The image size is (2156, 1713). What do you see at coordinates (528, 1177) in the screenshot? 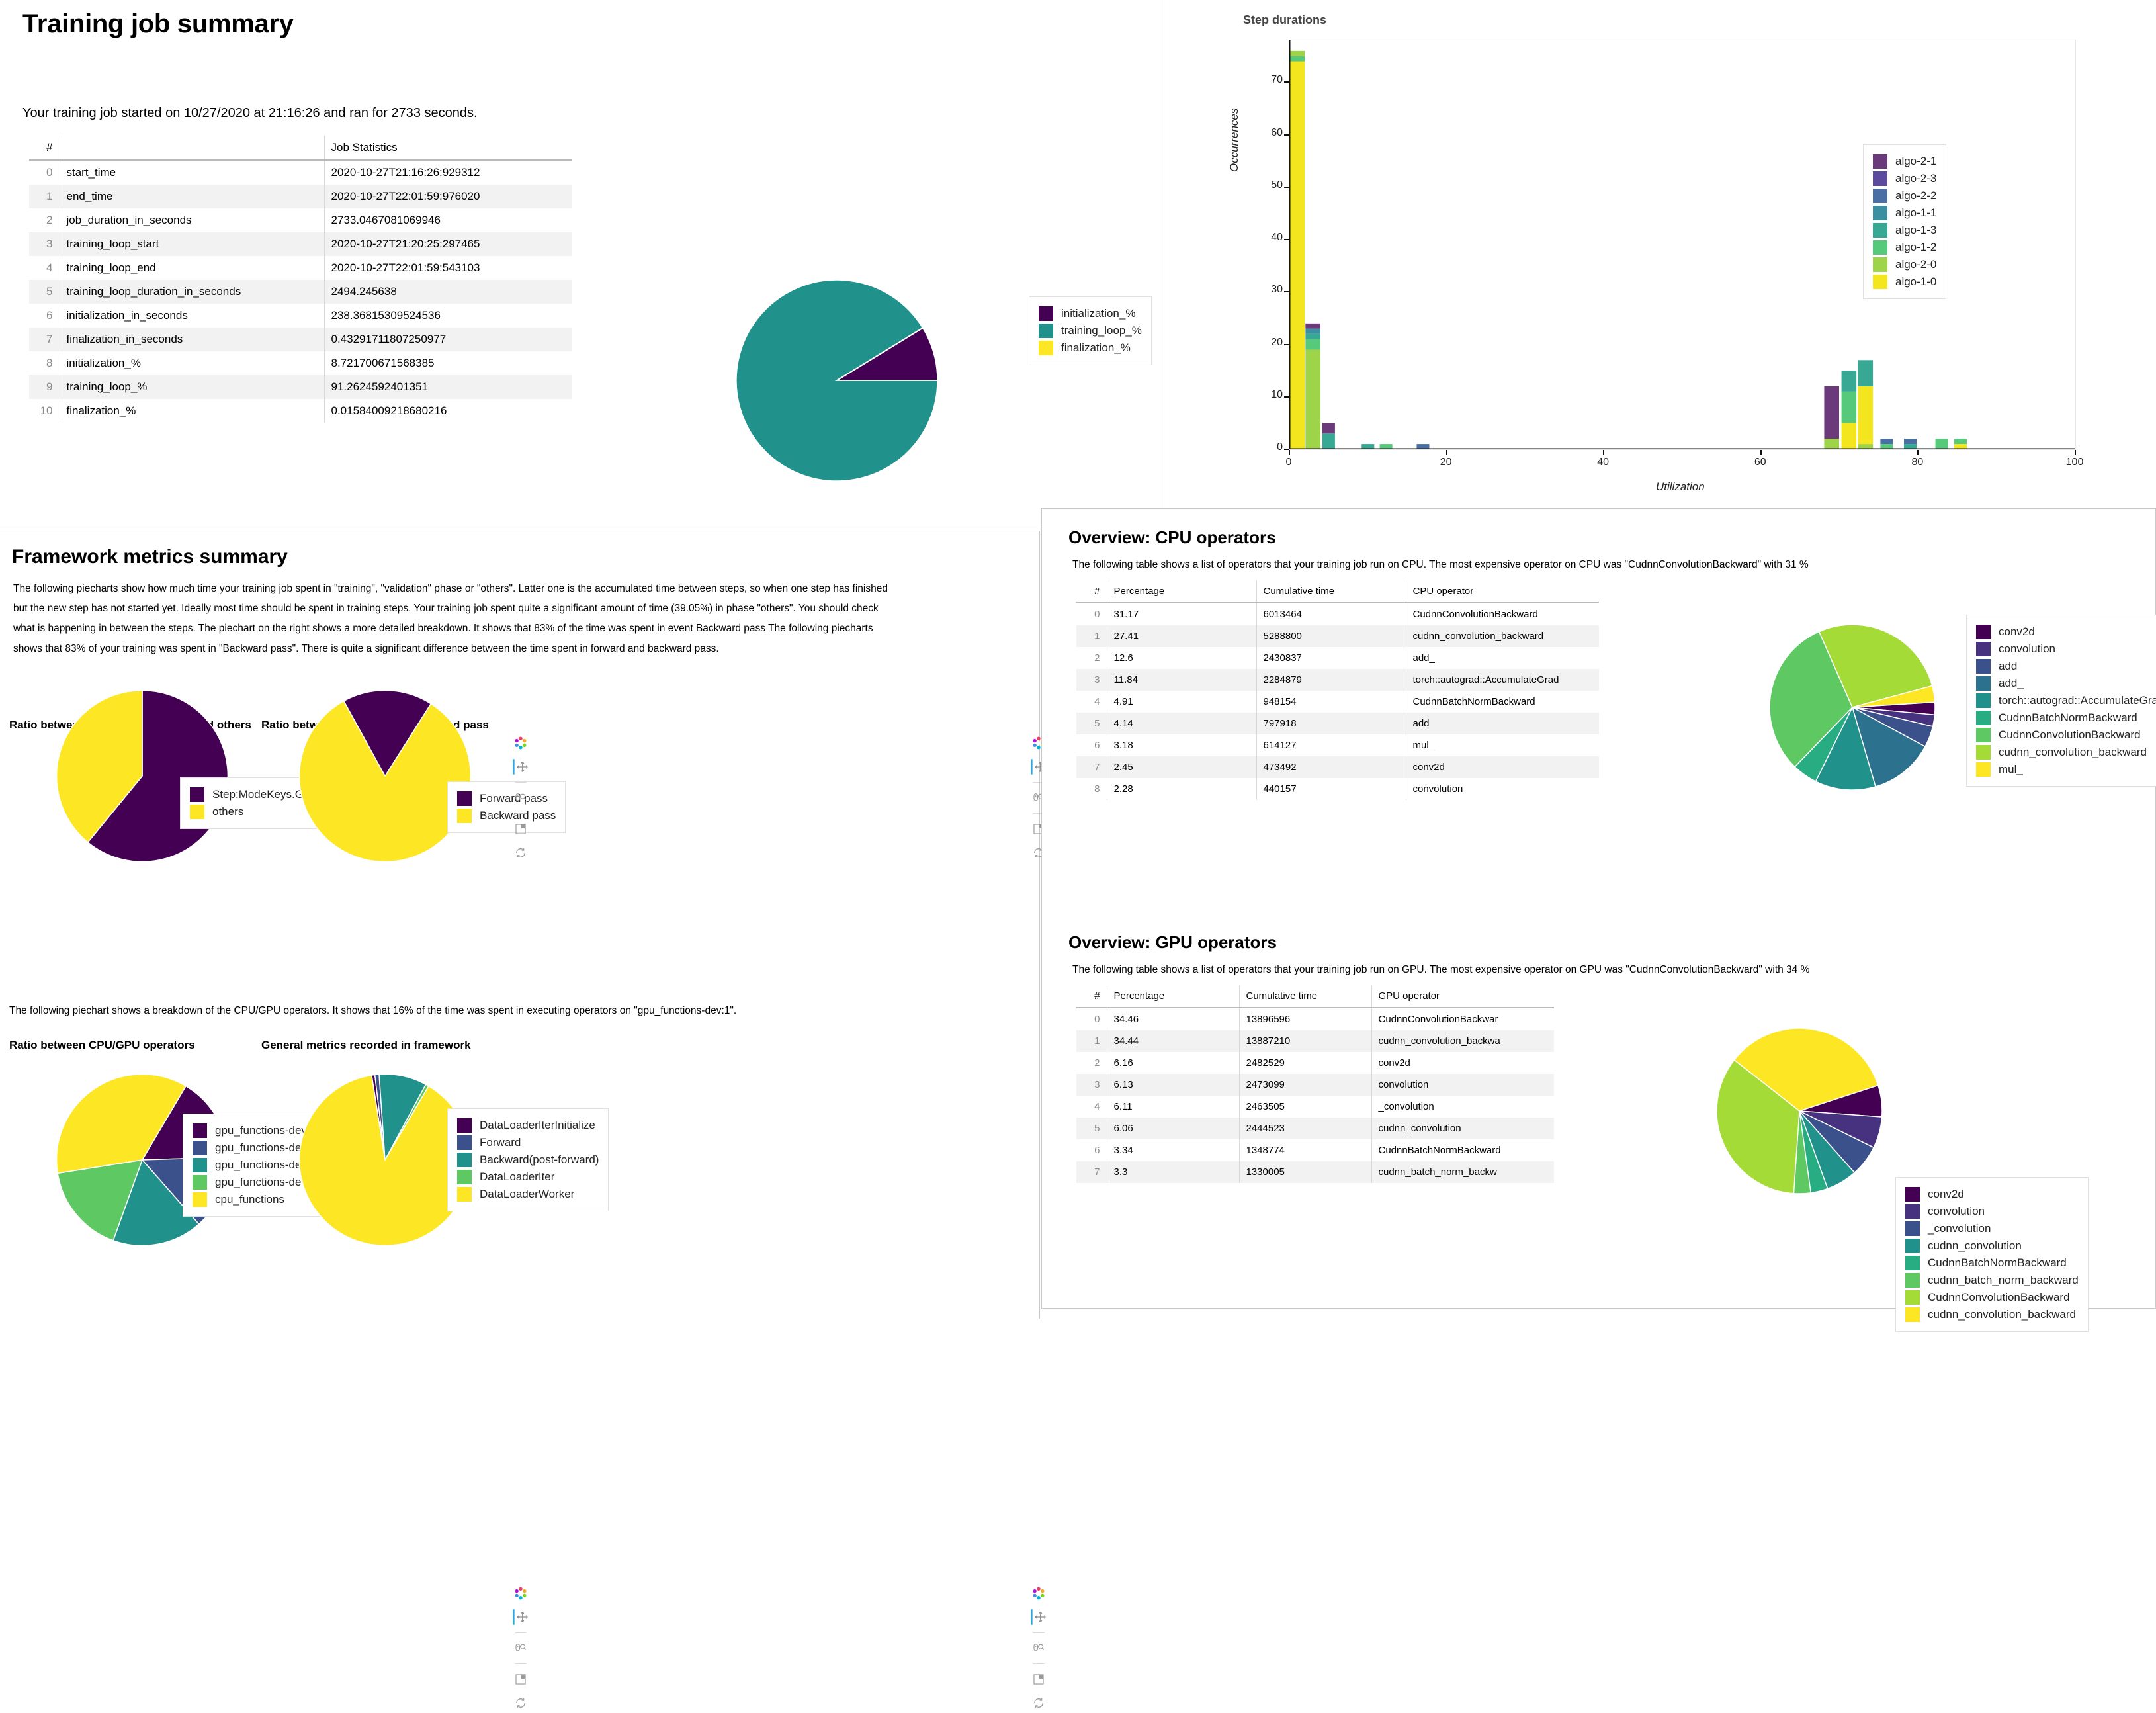
I see `legend-item: DataLoaderIter` at bounding box center [528, 1177].